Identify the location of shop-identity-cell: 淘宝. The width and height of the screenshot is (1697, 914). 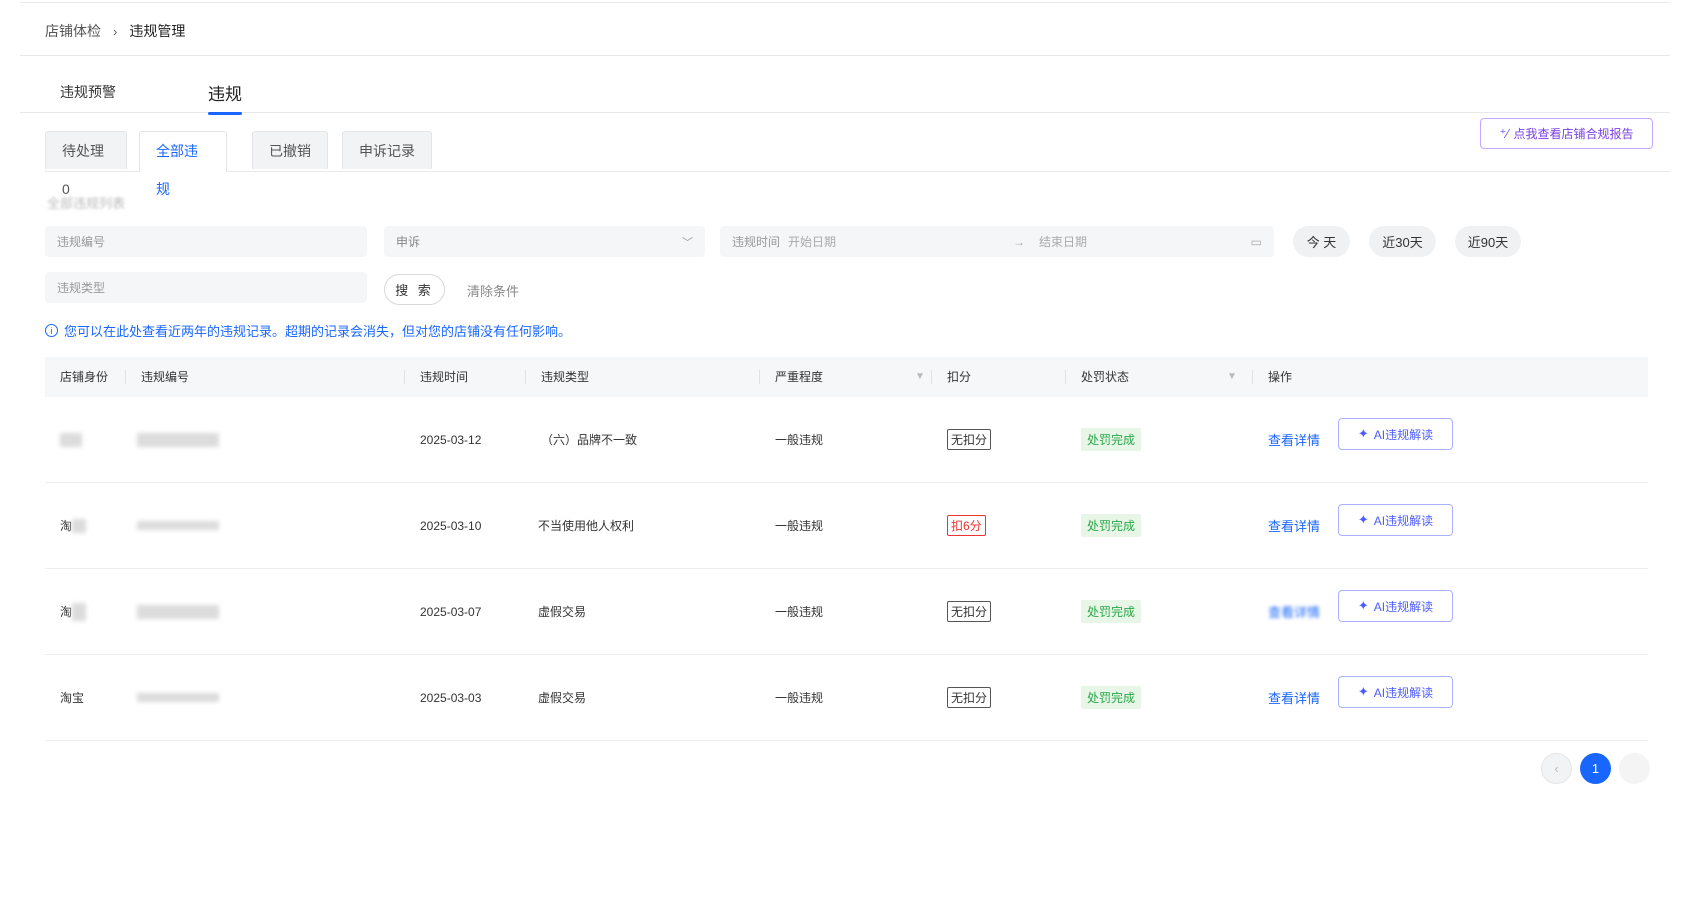
(72, 698).